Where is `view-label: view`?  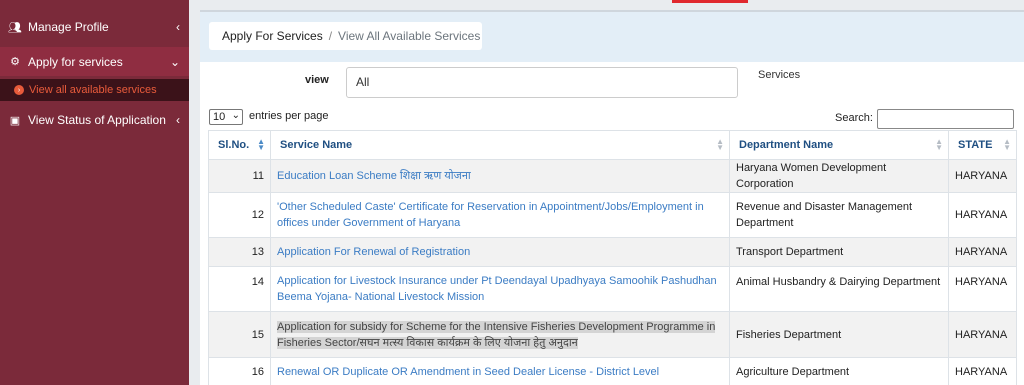
view-label: view is located at coordinates (317, 80).